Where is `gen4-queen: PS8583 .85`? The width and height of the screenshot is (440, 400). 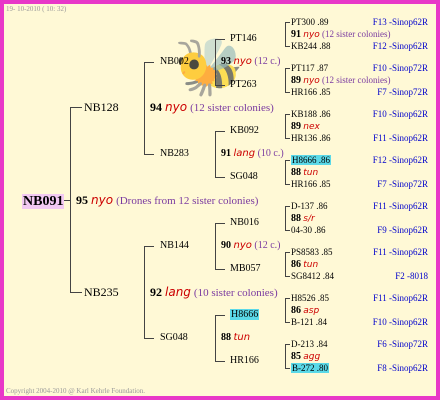
gen4-queen: PS8583 .85 is located at coordinates (312, 252).